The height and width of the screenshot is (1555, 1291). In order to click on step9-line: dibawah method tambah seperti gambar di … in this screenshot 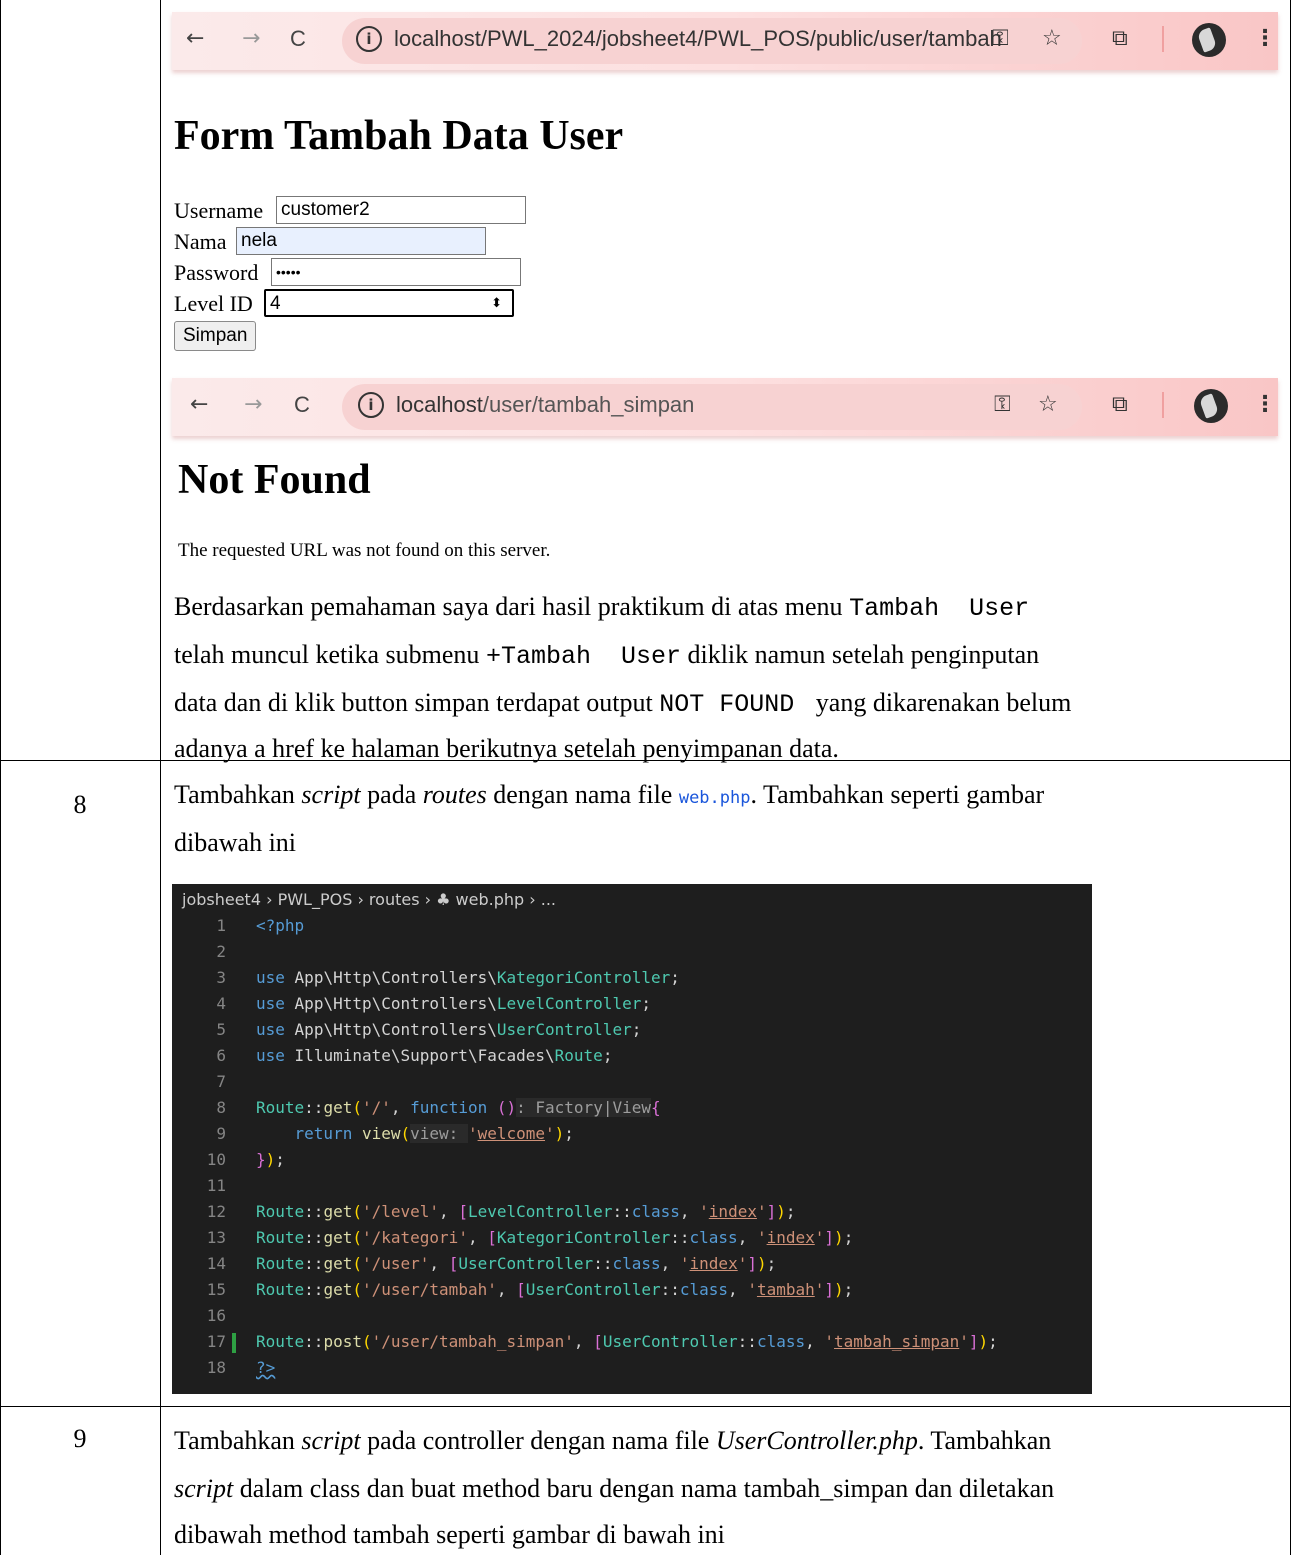, I will do `click(449, 1534)`.